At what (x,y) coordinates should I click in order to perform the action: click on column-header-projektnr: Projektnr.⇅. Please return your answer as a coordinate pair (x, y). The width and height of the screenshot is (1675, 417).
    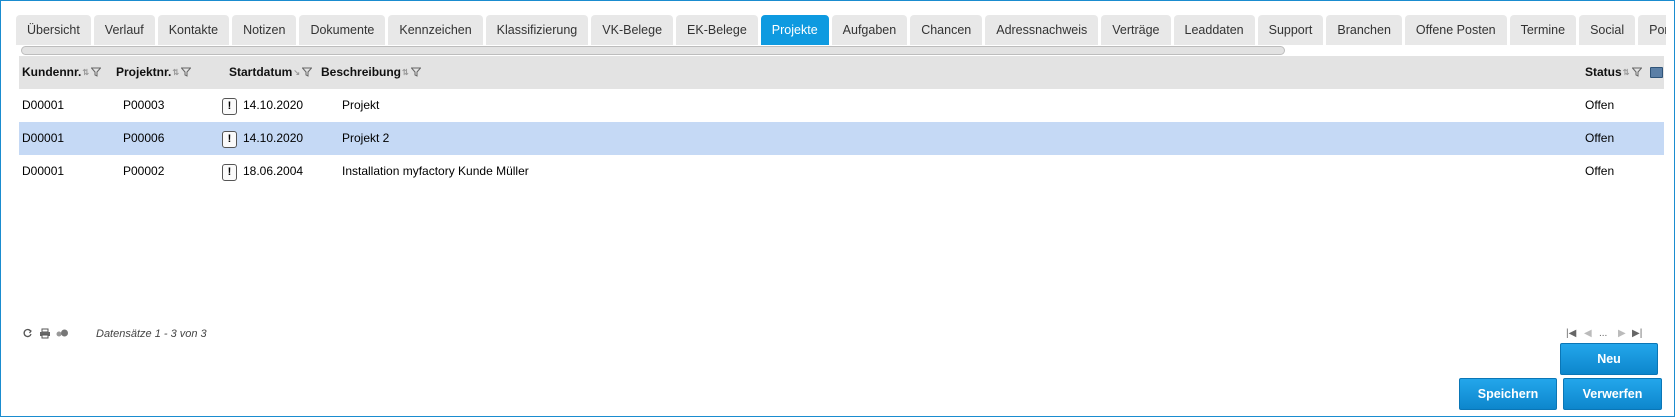
    Looking at the image, I should click on (154, 72).